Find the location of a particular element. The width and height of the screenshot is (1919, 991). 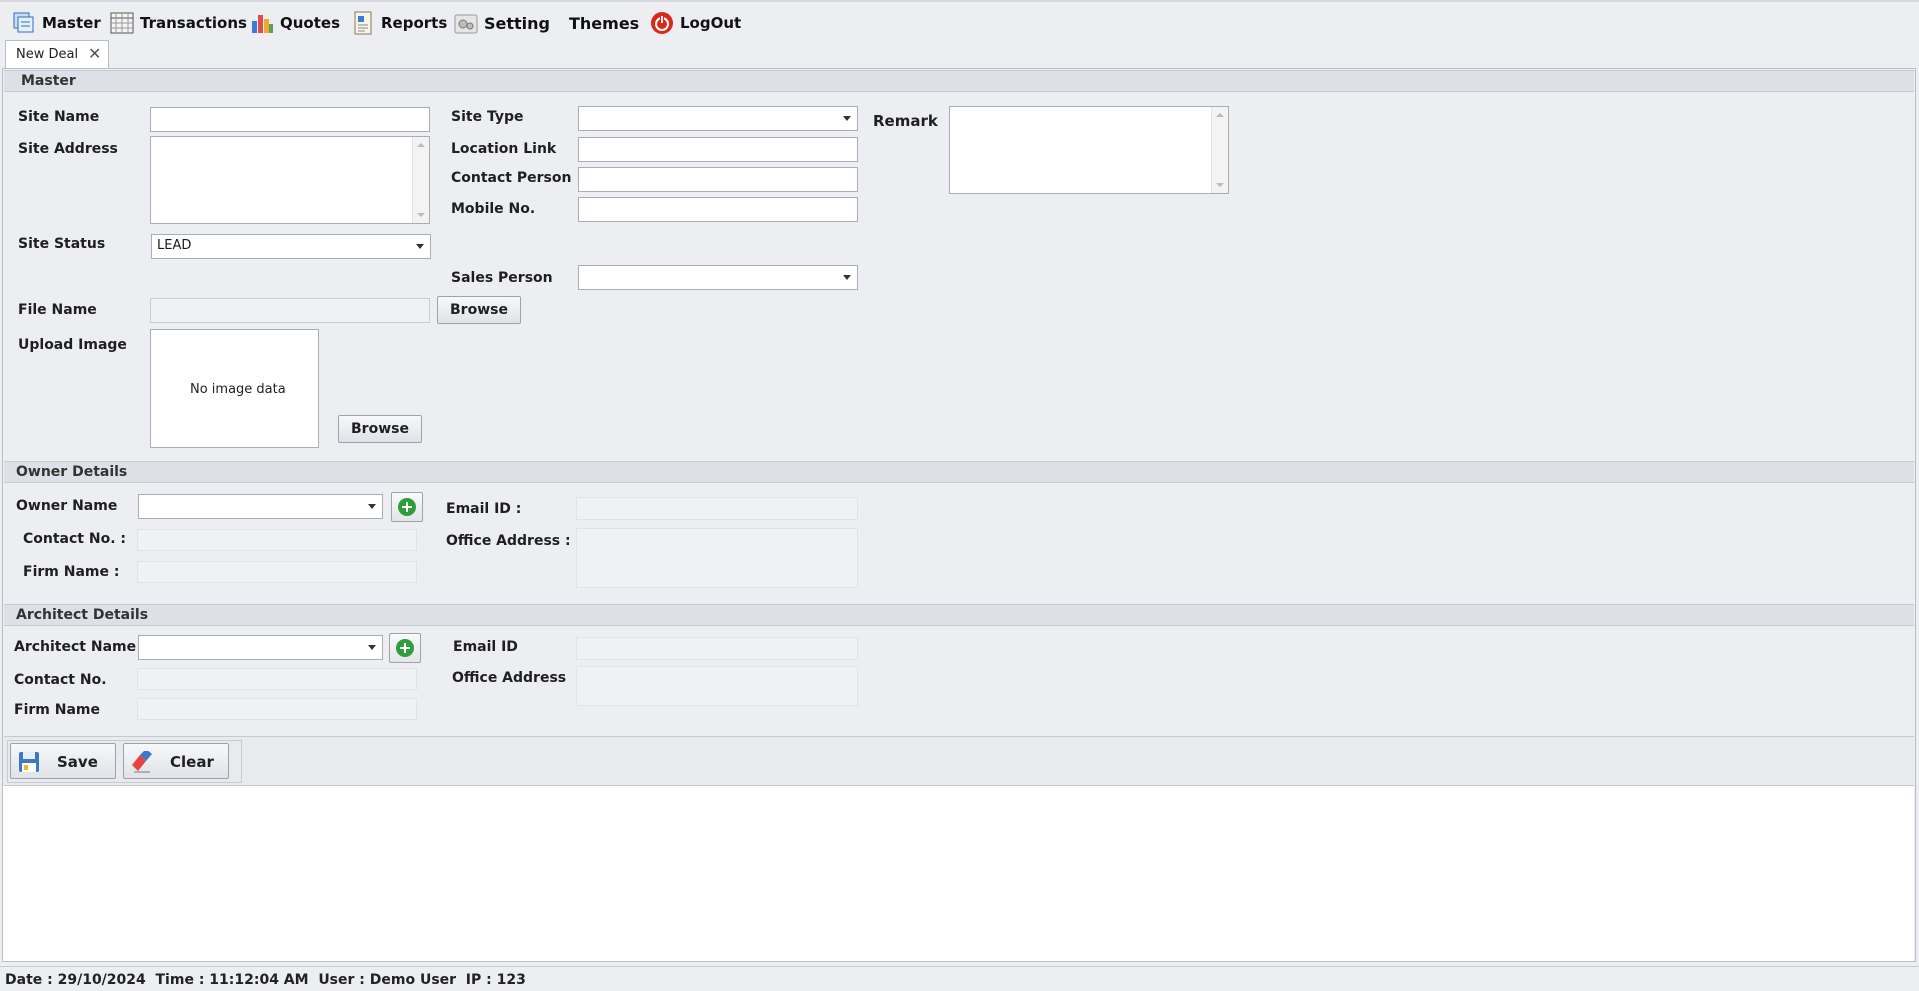

location-link-input is located at coordinates (718, 149).